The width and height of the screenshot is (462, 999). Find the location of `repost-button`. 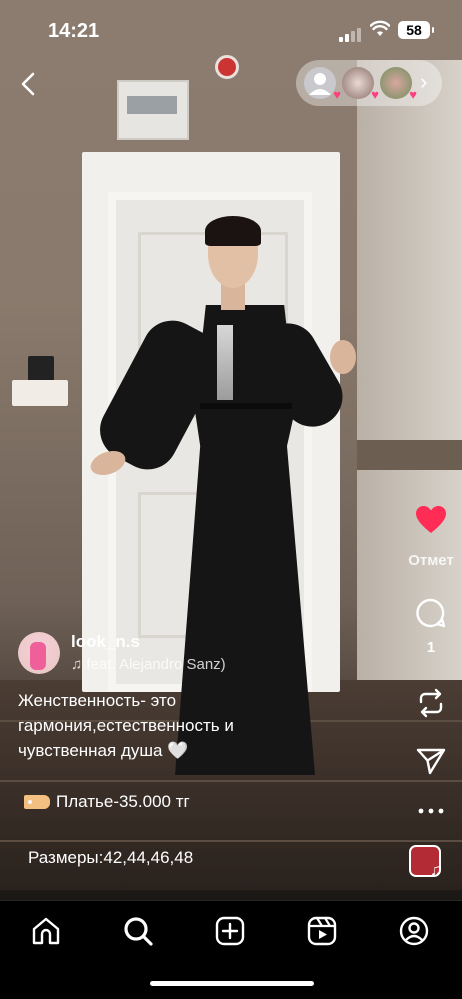

repost-button is located at coordinates (431, 705).